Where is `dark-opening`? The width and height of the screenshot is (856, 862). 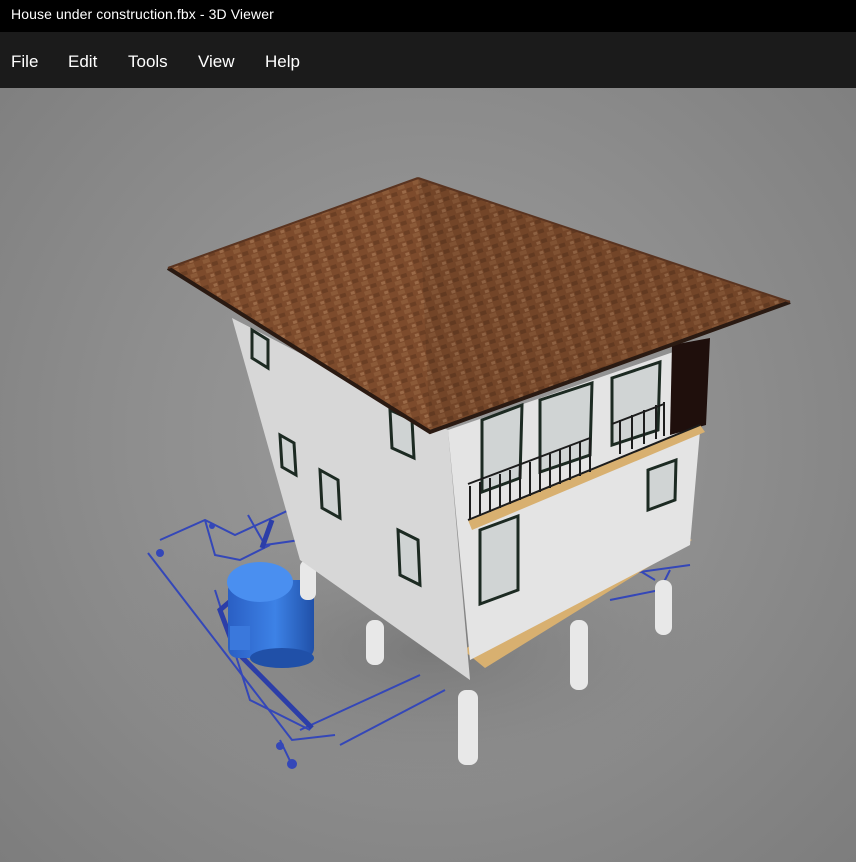 dark-opening is located at coordinates (690, 386).